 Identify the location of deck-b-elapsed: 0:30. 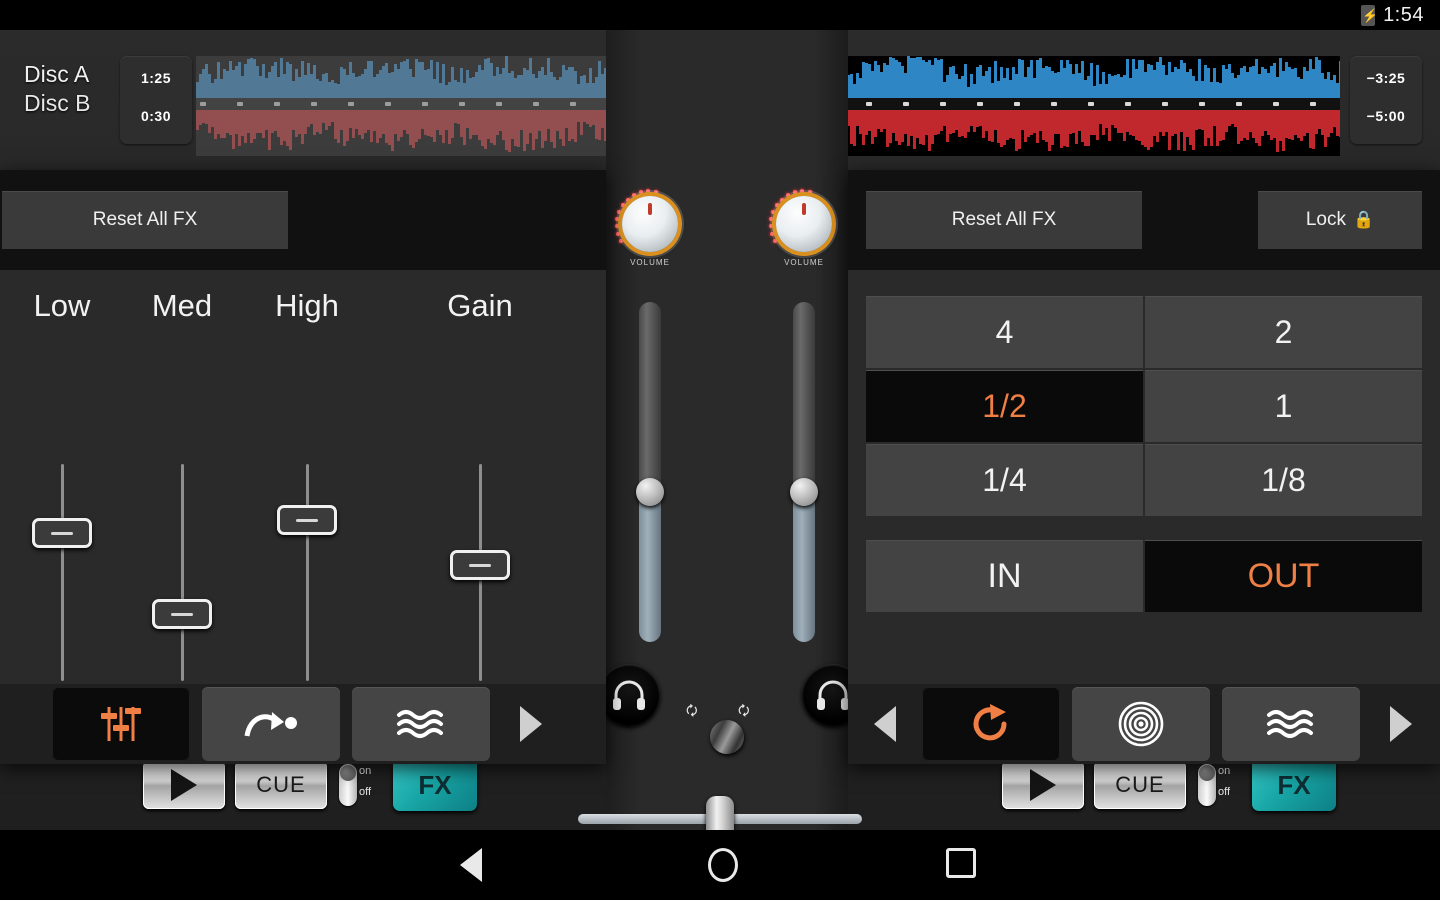
(156, 116).